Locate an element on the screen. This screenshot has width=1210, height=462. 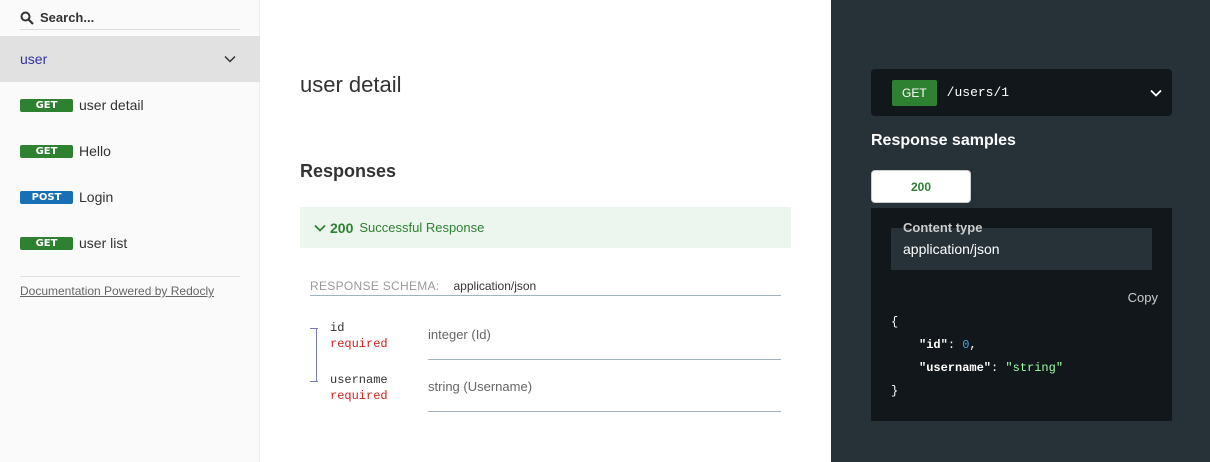
schema-label: RESPONSE SCHEMA: is located at coordinates (375, 285).